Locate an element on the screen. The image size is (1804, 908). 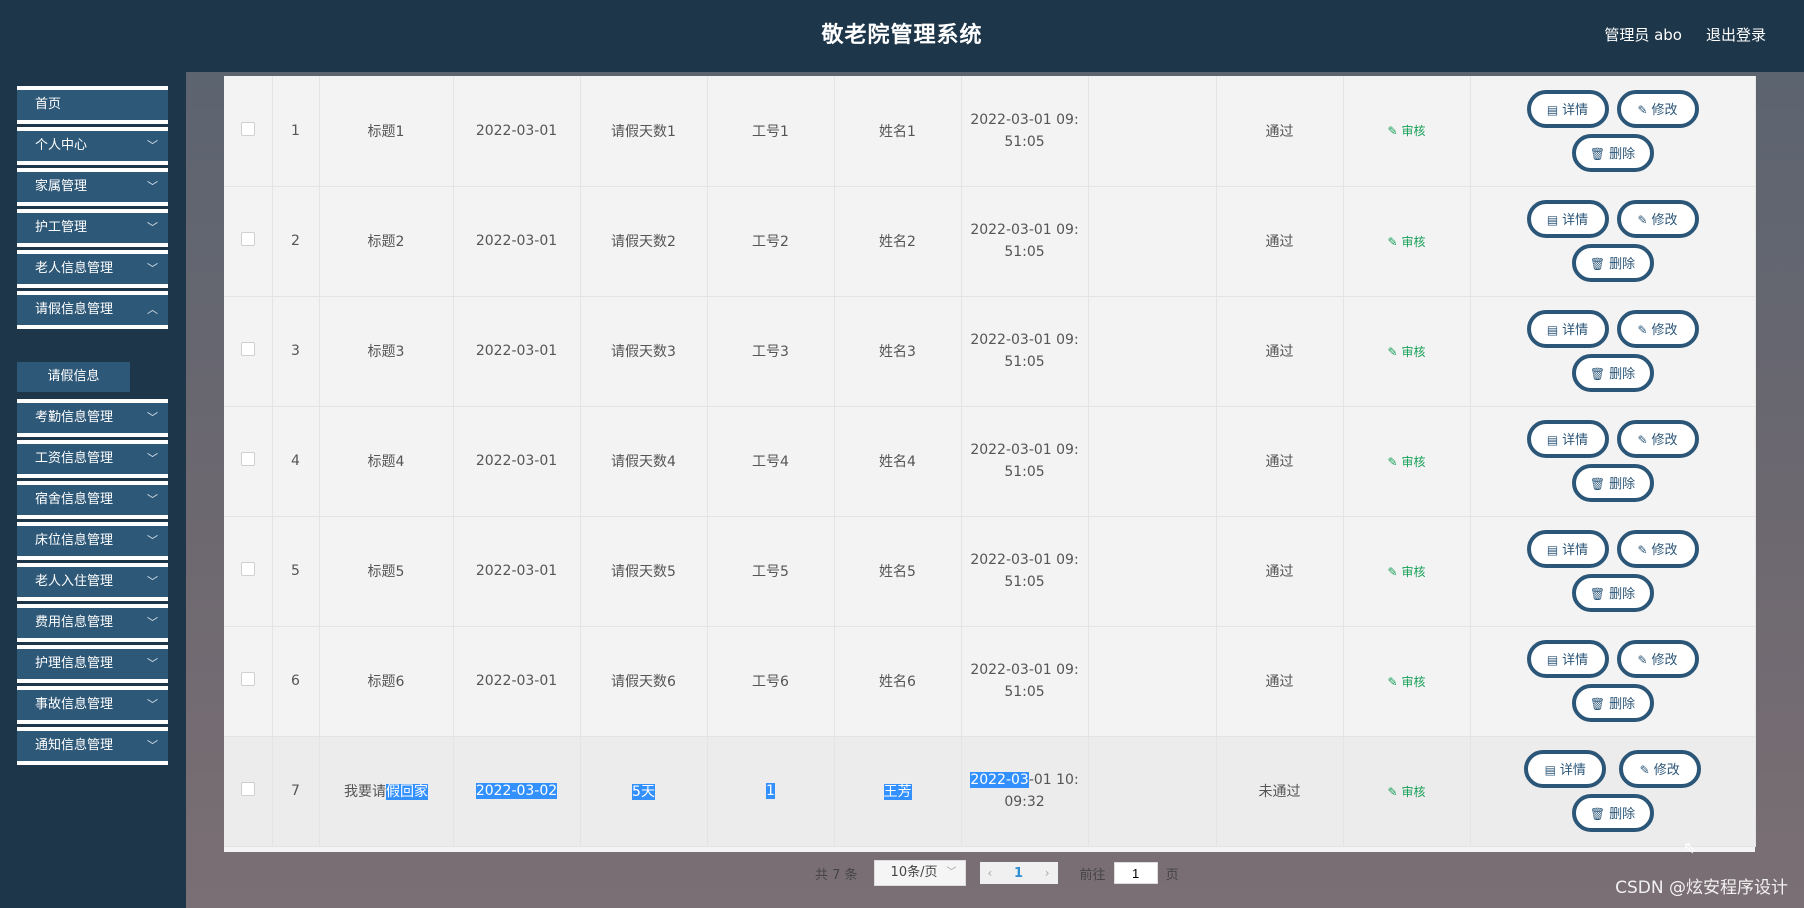
row-days: 请假天数2 is located at coordinates (644, 241).